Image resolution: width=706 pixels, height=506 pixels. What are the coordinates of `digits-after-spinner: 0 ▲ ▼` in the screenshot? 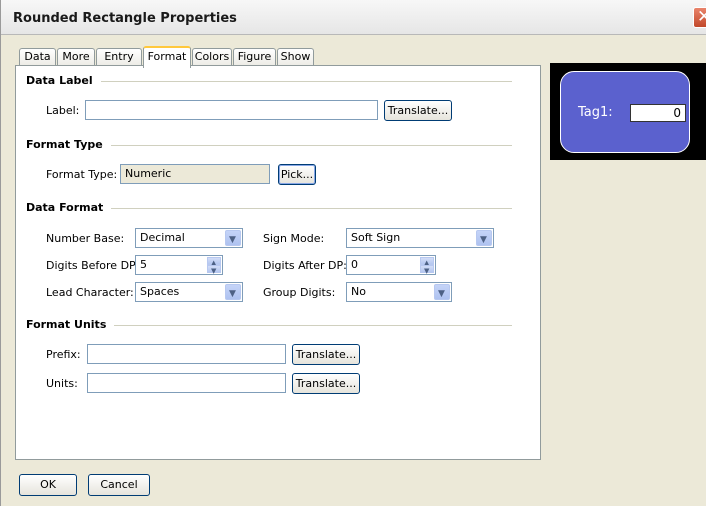 It's located at (391, 265).